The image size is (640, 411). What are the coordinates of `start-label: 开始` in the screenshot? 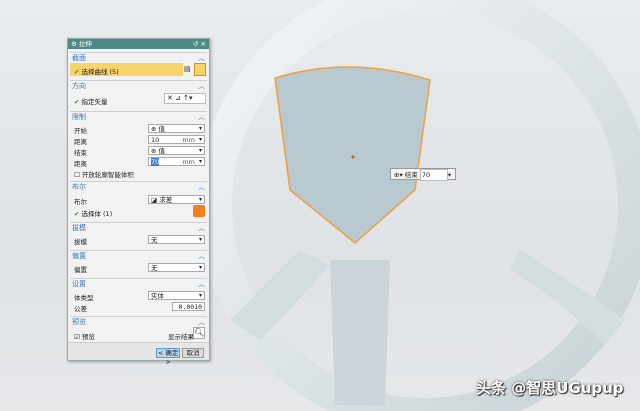 It's located at (80, 131).